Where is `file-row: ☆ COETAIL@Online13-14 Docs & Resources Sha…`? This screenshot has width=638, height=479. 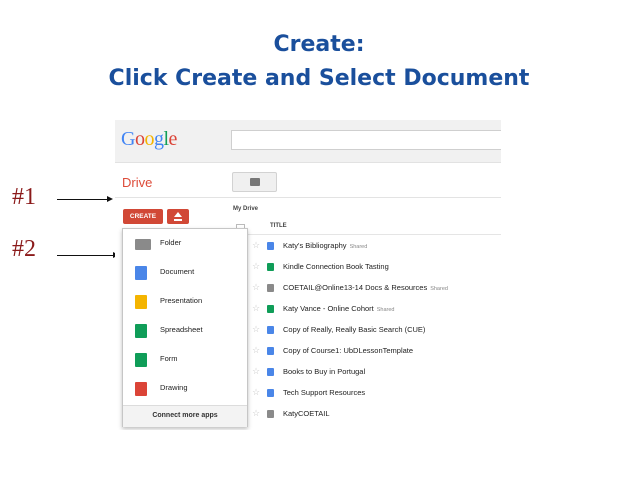
file-row: ☆ COETAIL@Online13-14 Docs & Resources Sha… is located at coordinates (376, 289).